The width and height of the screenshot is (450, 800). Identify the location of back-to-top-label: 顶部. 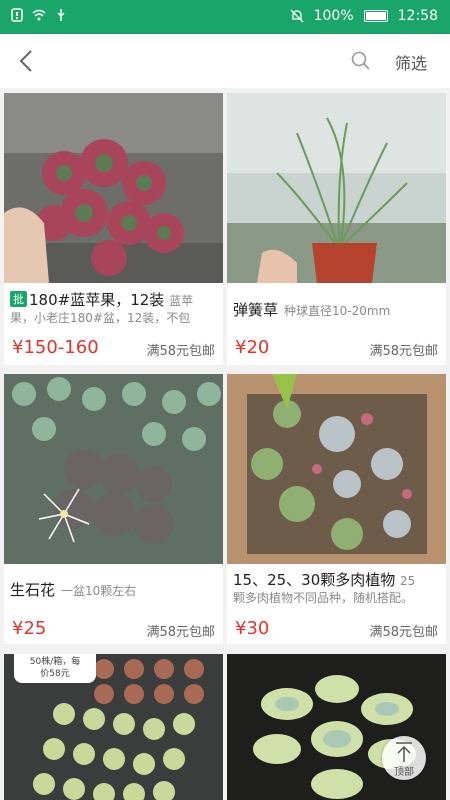
(404, 772).